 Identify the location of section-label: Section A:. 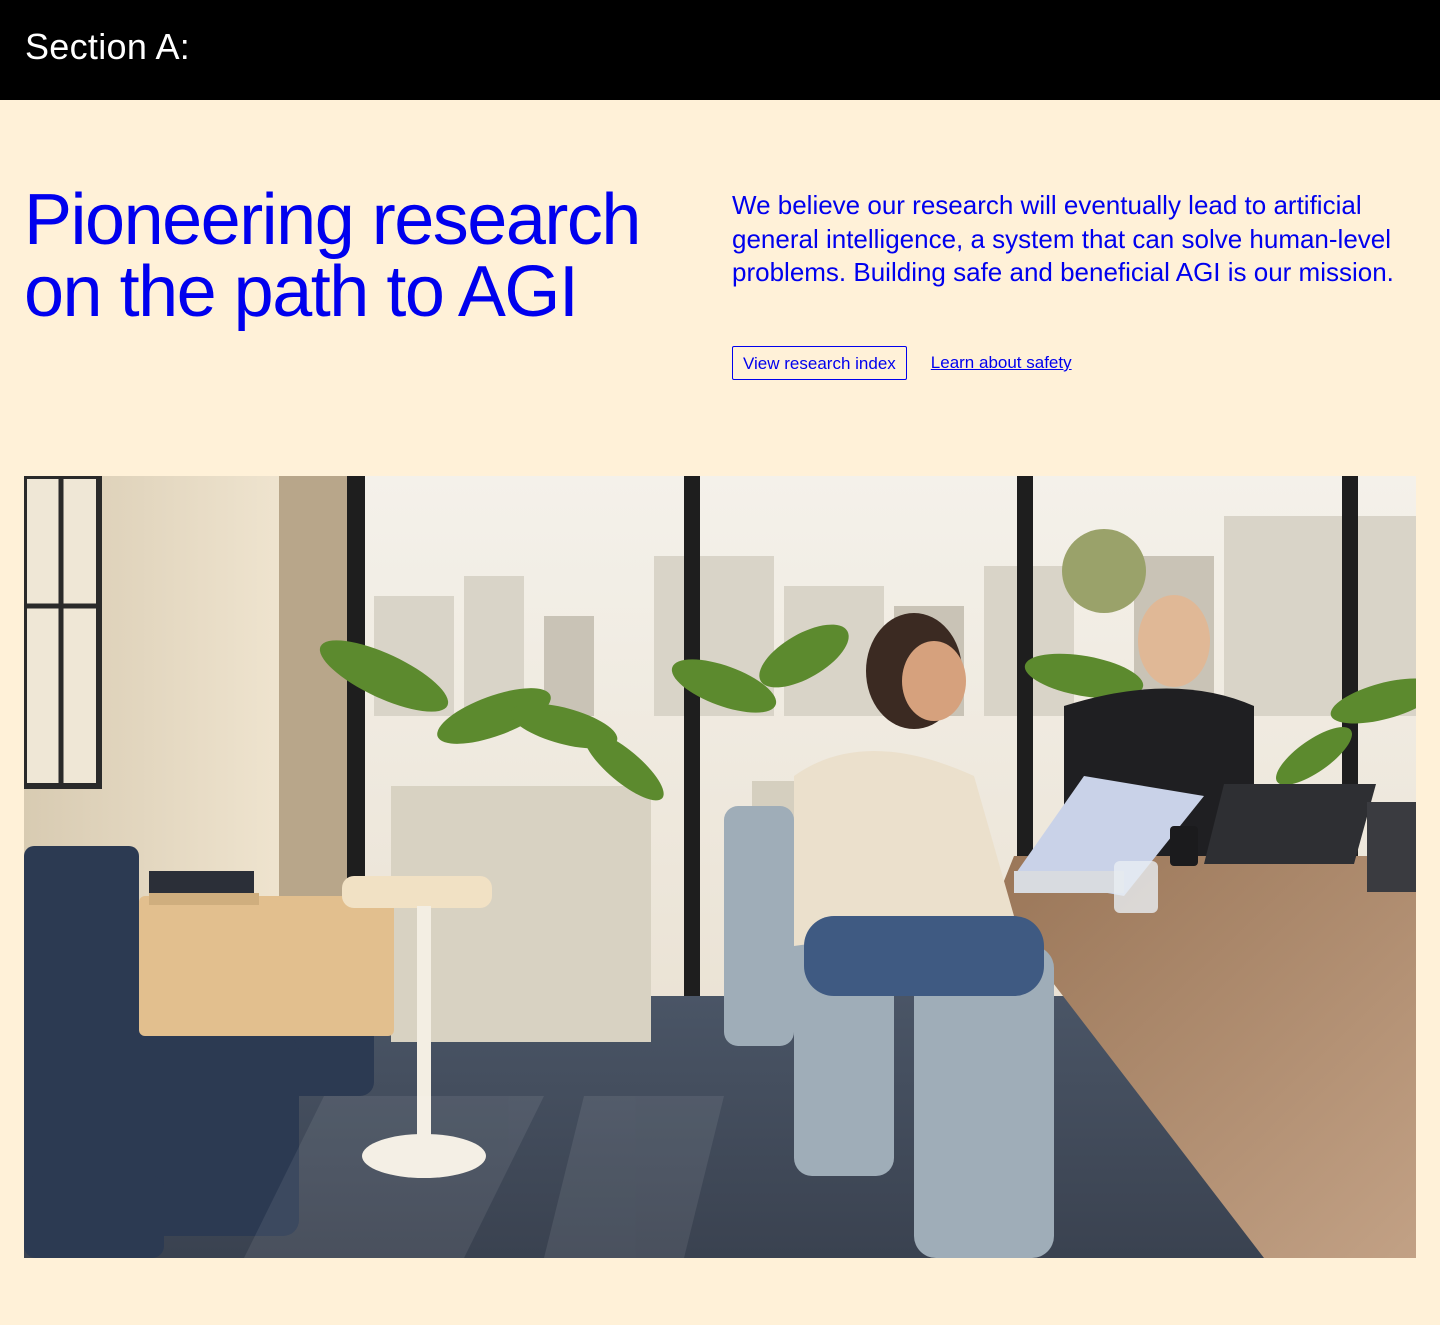
(108, 46).